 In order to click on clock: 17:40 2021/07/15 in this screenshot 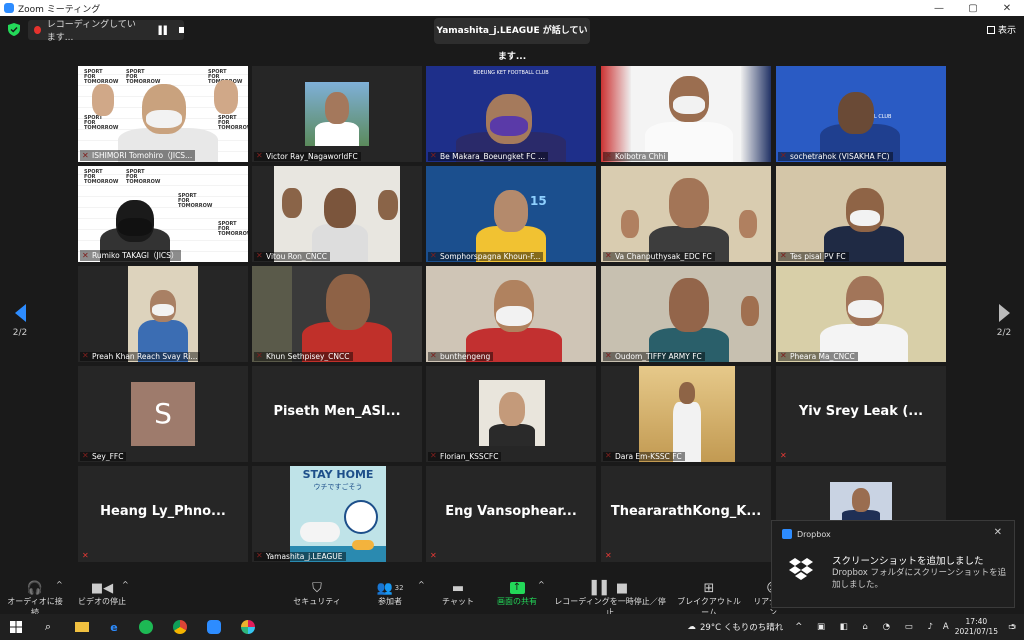, I will do `click(976, 627)`.